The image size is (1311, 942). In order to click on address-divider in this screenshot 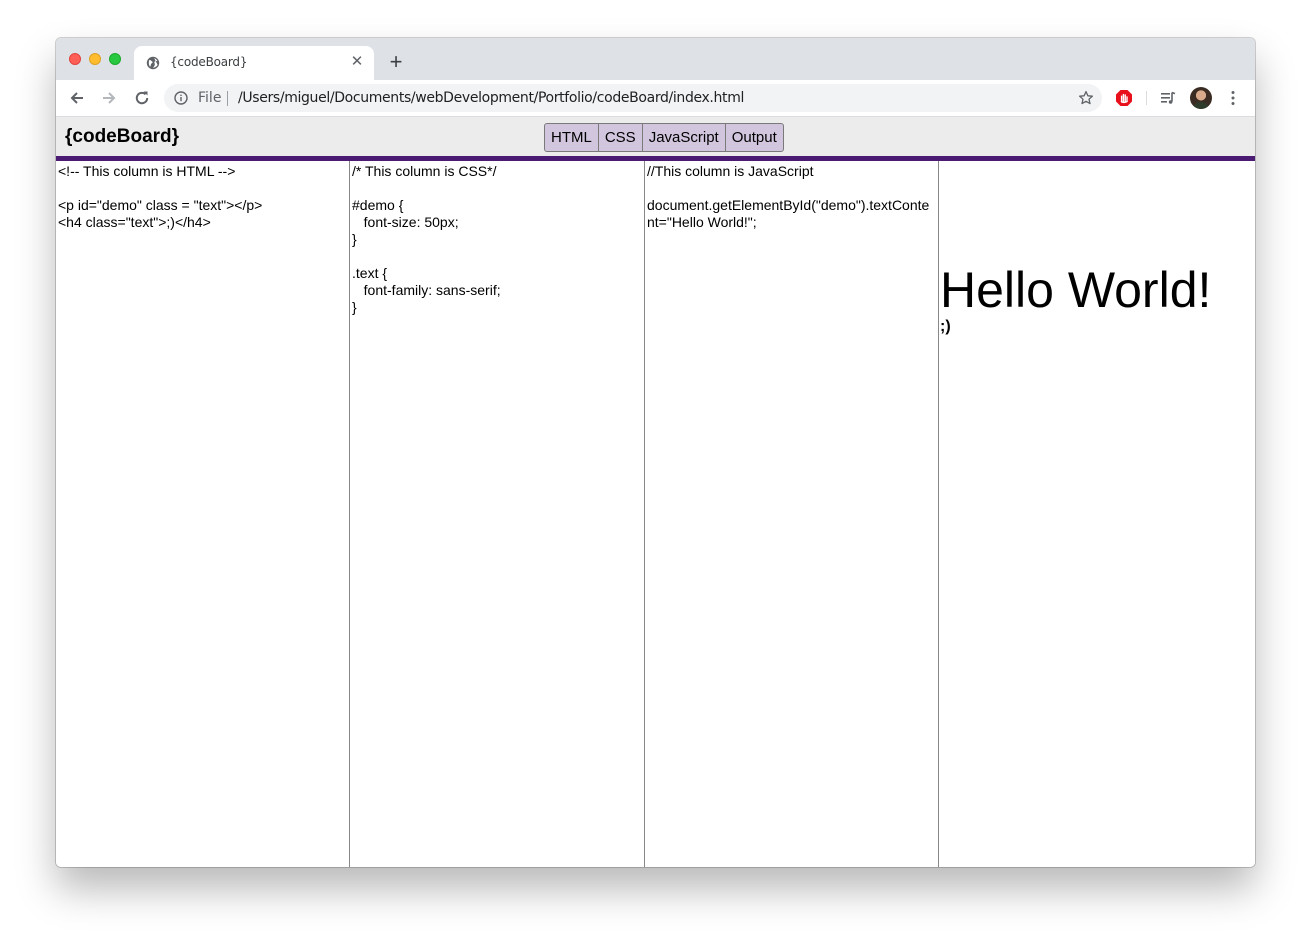, I will do `click(227, 98)`.